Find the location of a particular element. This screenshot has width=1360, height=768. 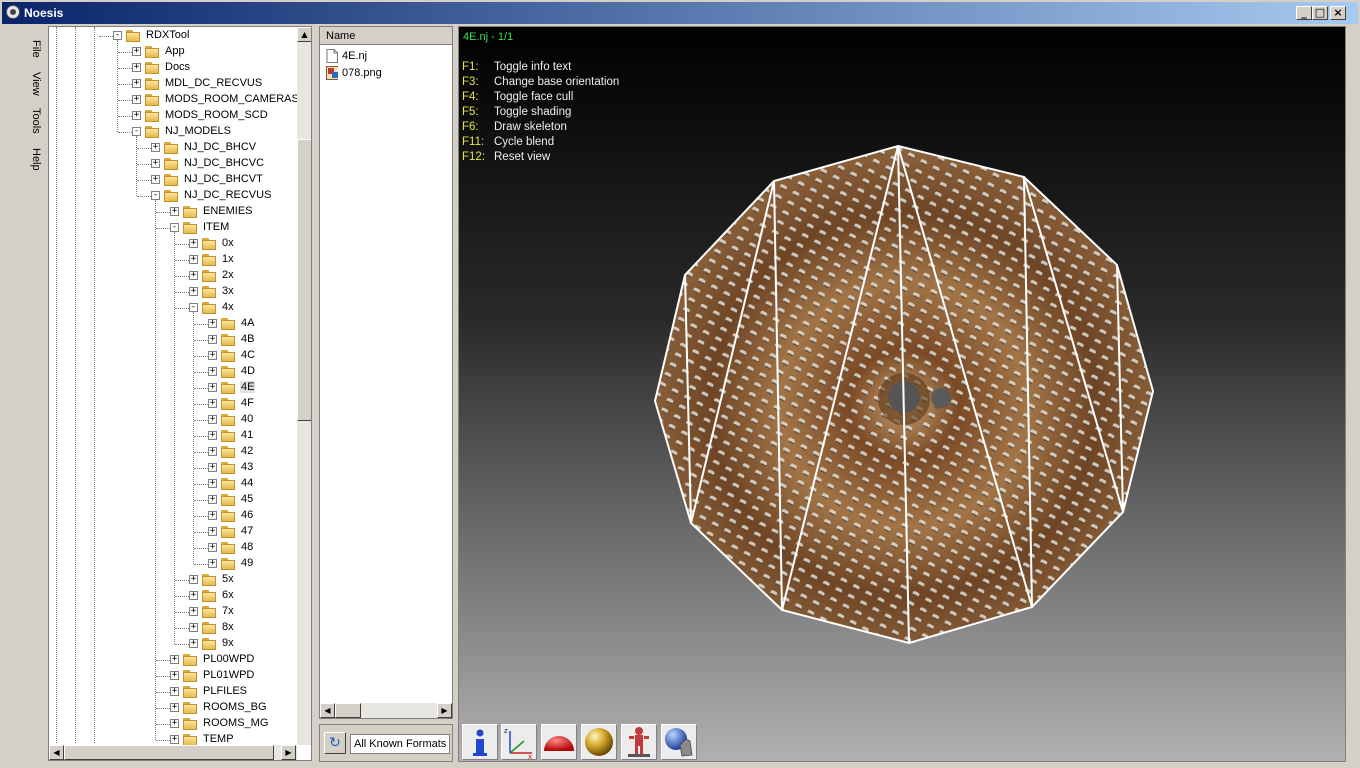

tree-horizontal-scrollbar: ◀ ▶ is located at coordinates (173, 752).